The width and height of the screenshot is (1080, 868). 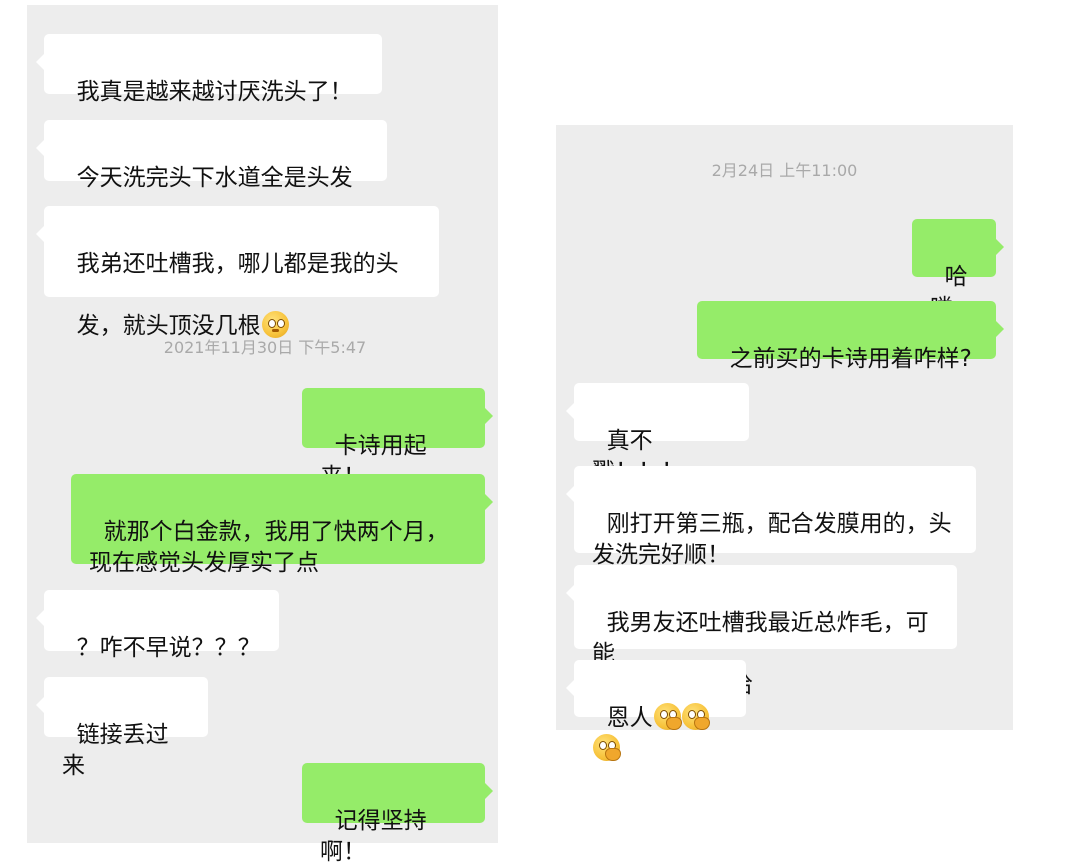 I want to click on message-bubble-outgoing: 卡诗用起来！, so click(x=397, y=439).